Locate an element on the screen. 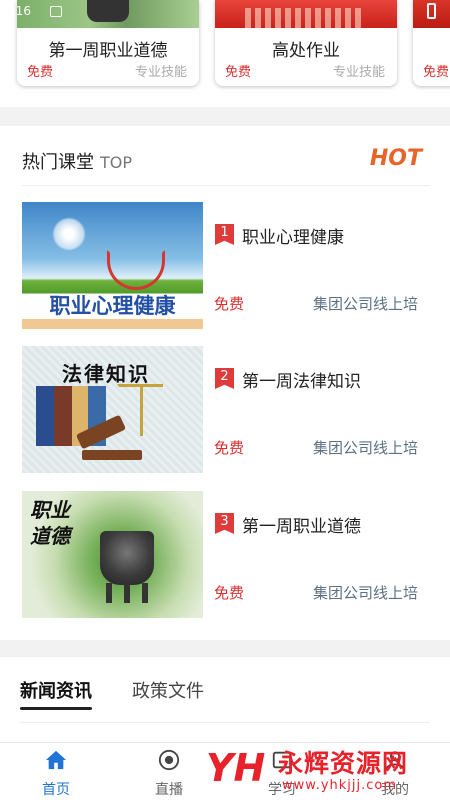 This screenshot has height=800, width=450. hot-course-item: 职业道德 3 第一周职业道德 免费 集团公司线上培 is located at coordinates (226, 555).